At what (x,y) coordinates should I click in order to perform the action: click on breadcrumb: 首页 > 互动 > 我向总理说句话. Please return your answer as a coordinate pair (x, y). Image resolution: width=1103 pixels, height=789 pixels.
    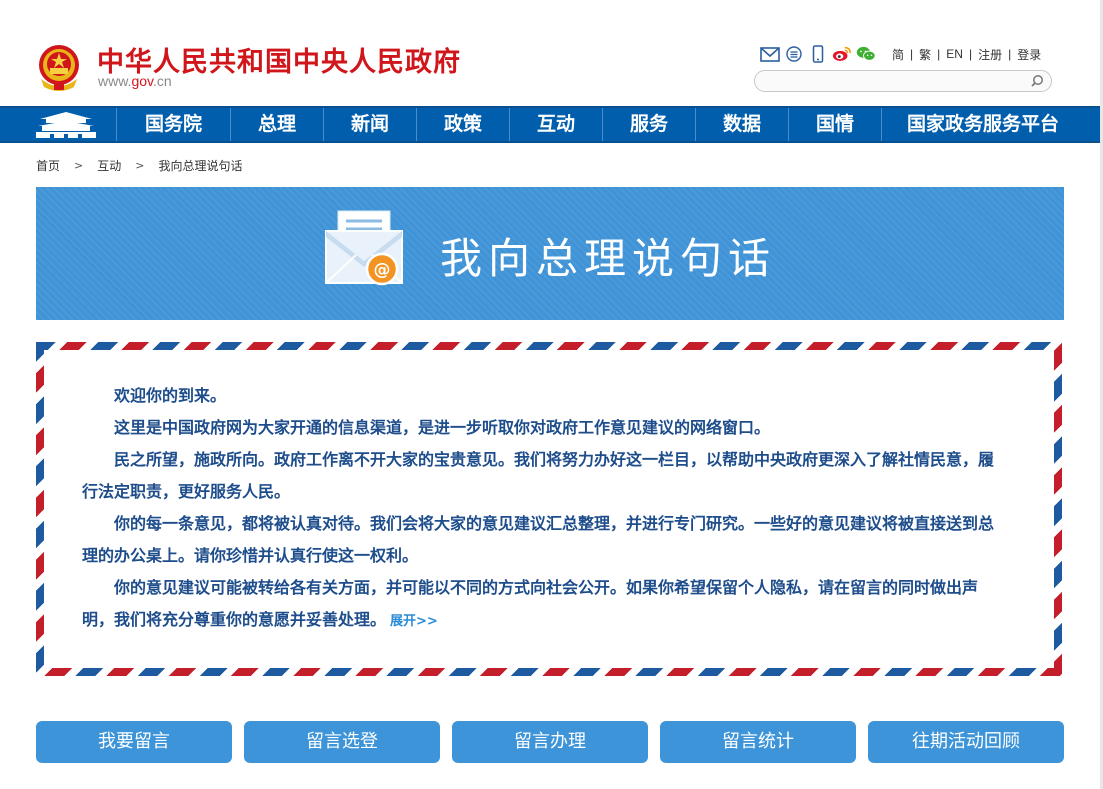
    Looking at the image, I should click on (139, 165).